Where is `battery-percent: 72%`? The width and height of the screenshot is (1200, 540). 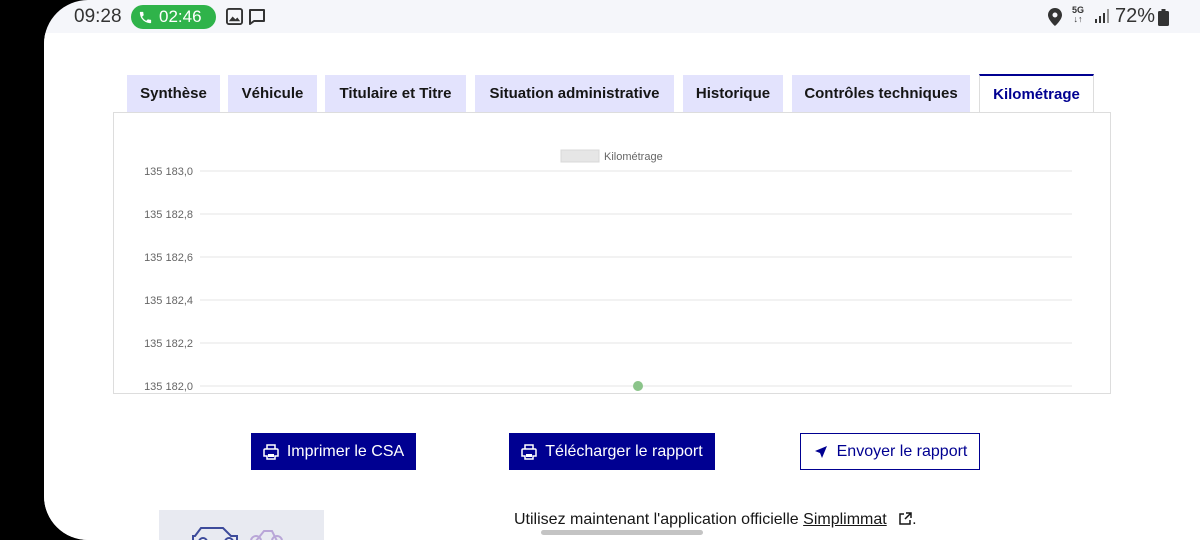
battery-percent: 72% is located at coordinates (1135, 16).